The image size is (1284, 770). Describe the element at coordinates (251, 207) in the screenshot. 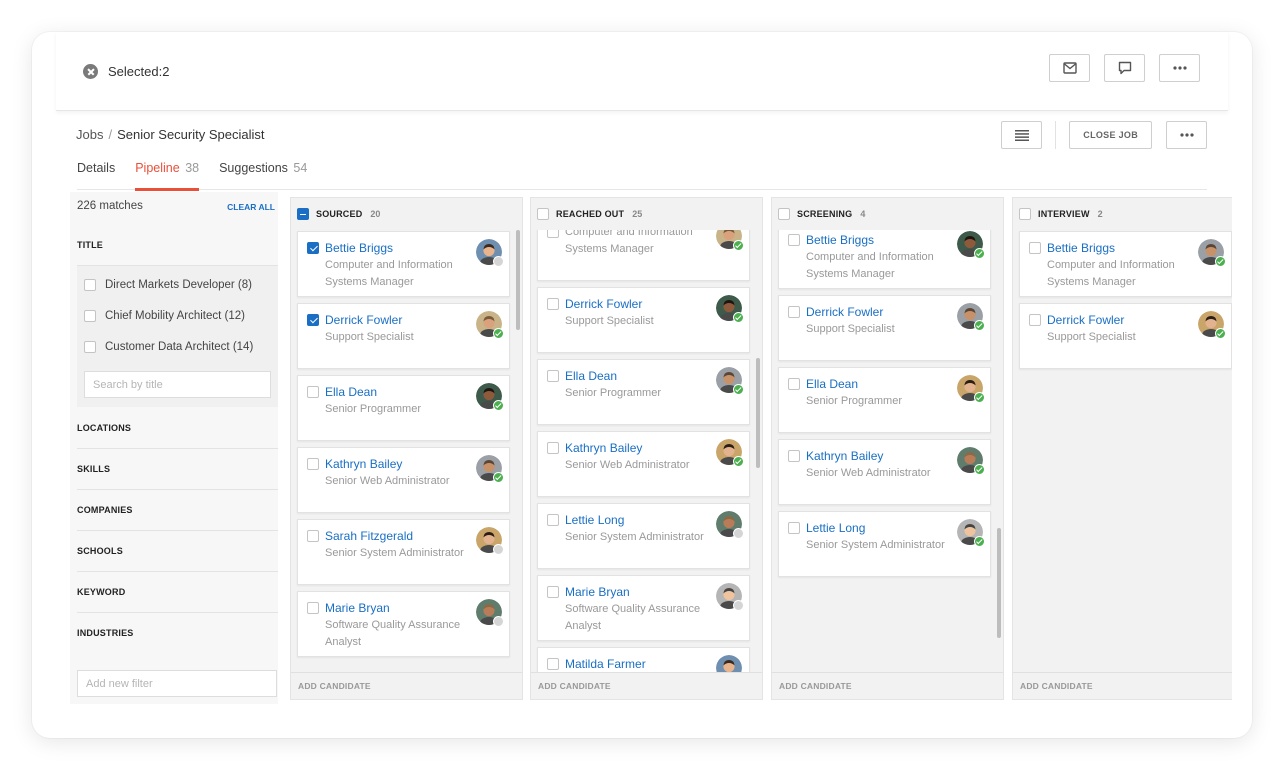

I see `clear-all-filters-link: CLEAR ALL` at that location.